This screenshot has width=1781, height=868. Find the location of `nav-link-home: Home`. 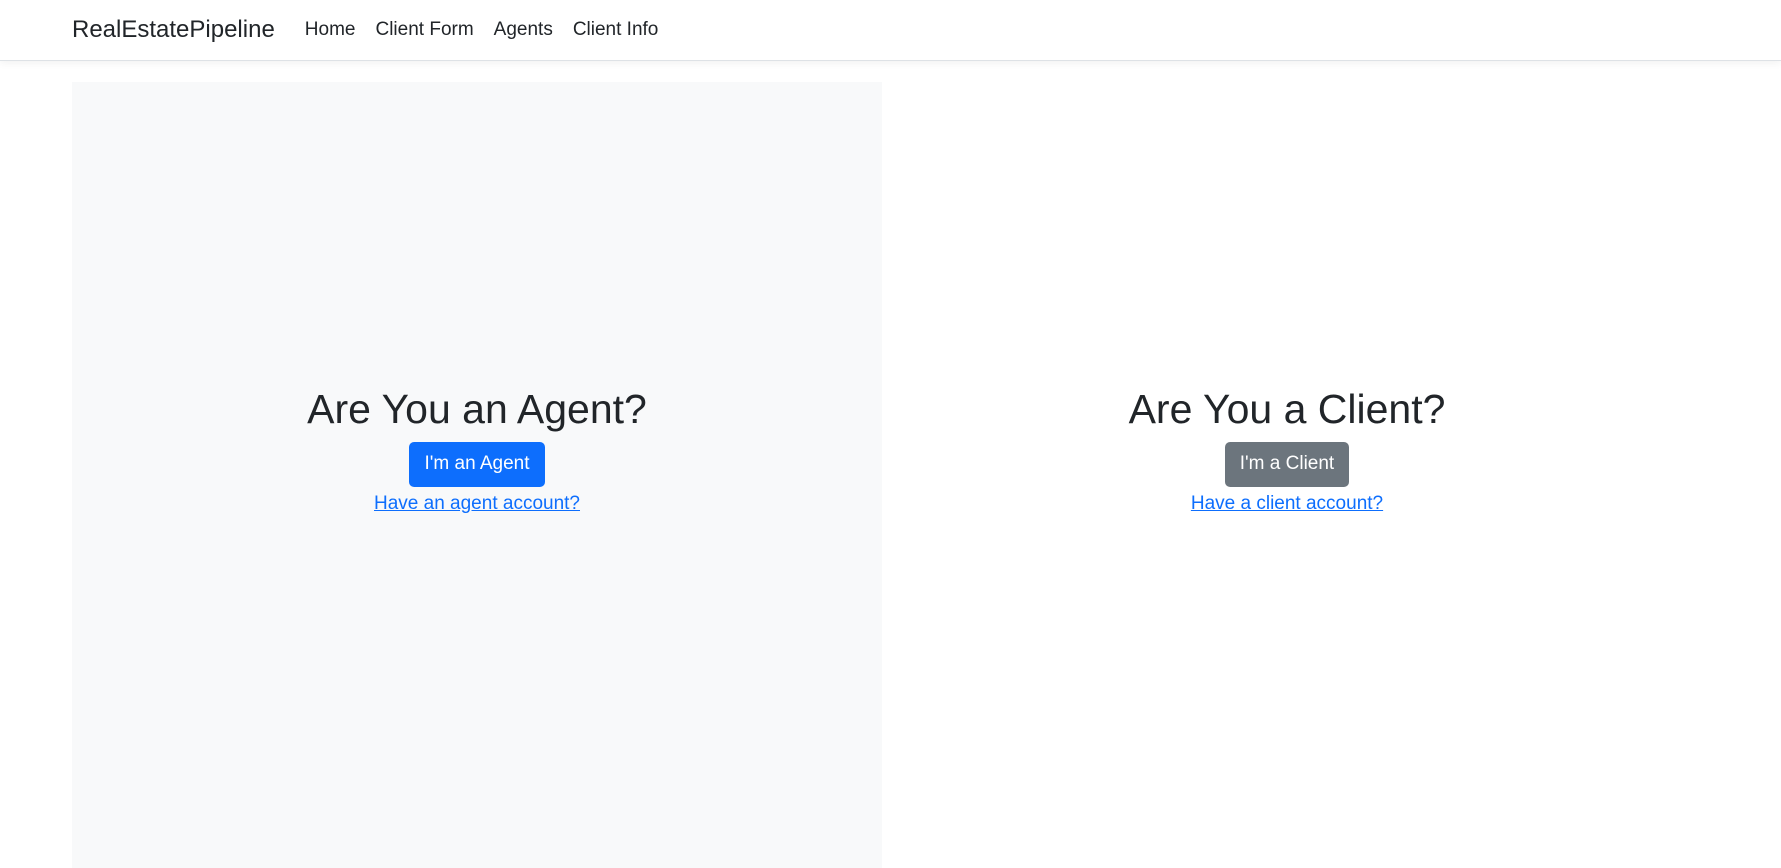

nav-link-home: Home is located at coordinates (330, 30).